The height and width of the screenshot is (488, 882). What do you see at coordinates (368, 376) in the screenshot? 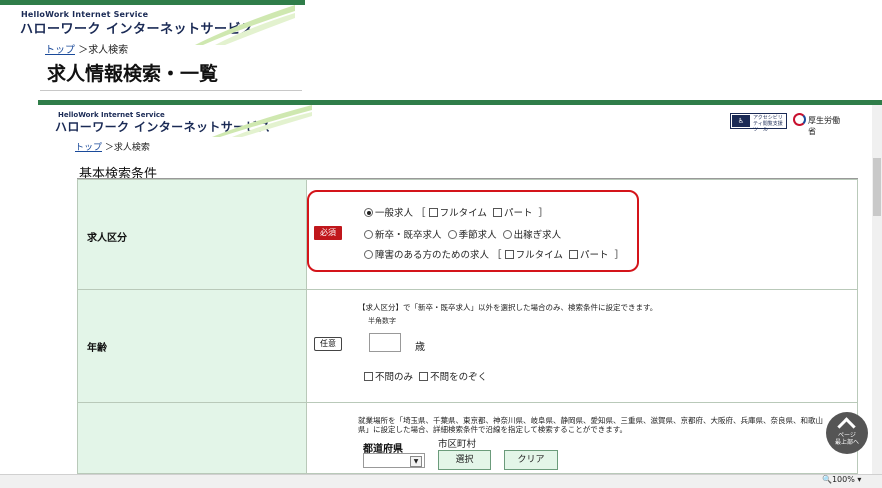
I see `only-unspecified-checkbox` at bounding box center [368, 376].